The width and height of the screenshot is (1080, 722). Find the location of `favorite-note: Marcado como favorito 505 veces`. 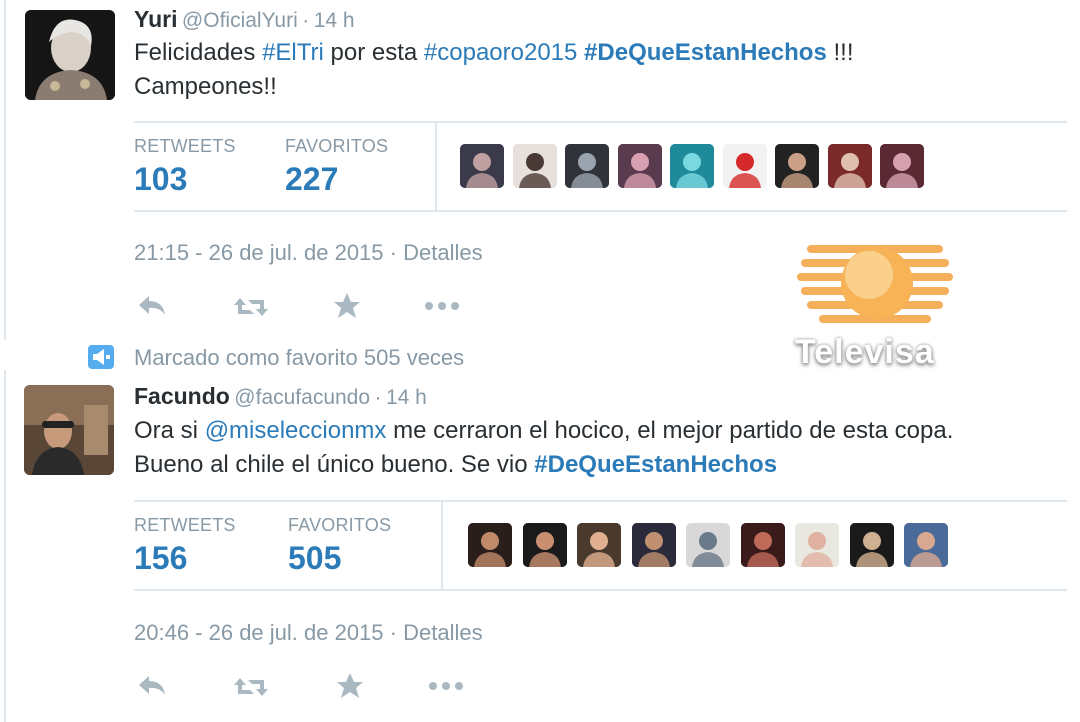

favorite-note: Marcado como favorito 505 veces is located at coordinates (299, 357).